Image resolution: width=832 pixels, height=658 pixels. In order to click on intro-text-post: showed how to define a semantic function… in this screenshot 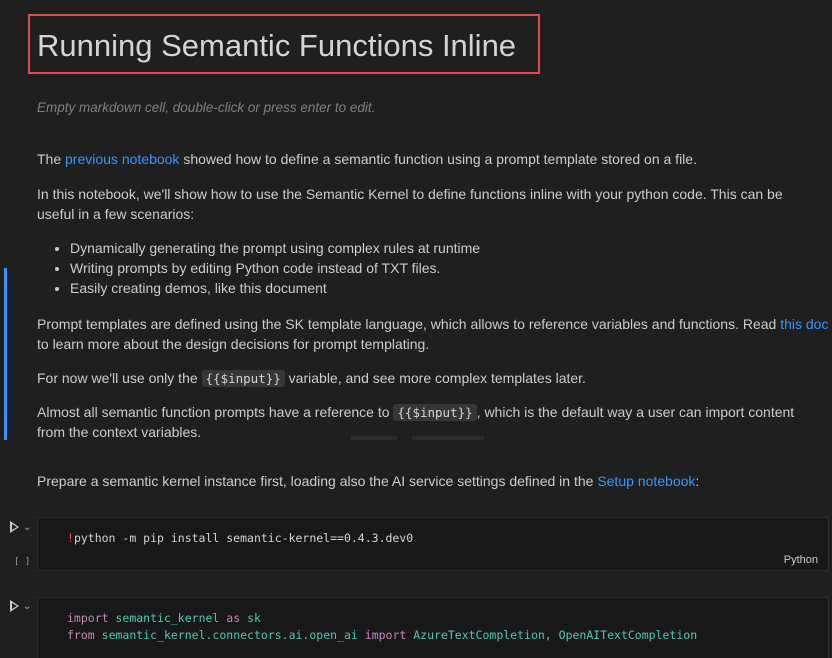, I will do `click(438, 159)`.